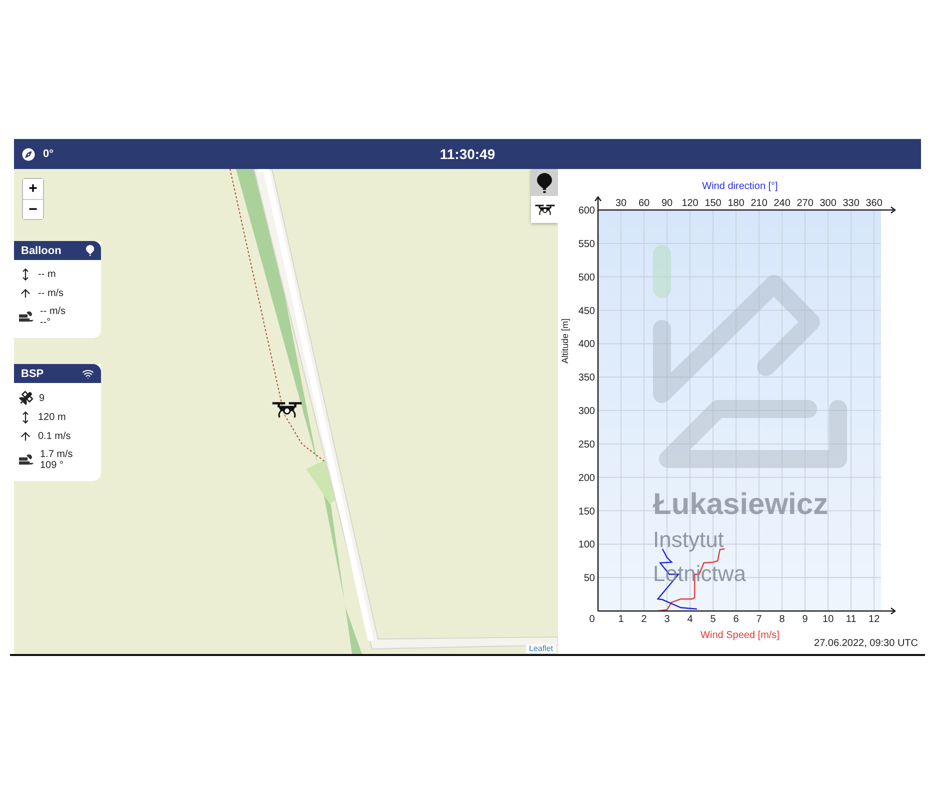 The width and height of the screenshot is (936, 785). Describe the element at coordinates (759, 203) in the screenshot. I see `tick-label: 210` at that location.